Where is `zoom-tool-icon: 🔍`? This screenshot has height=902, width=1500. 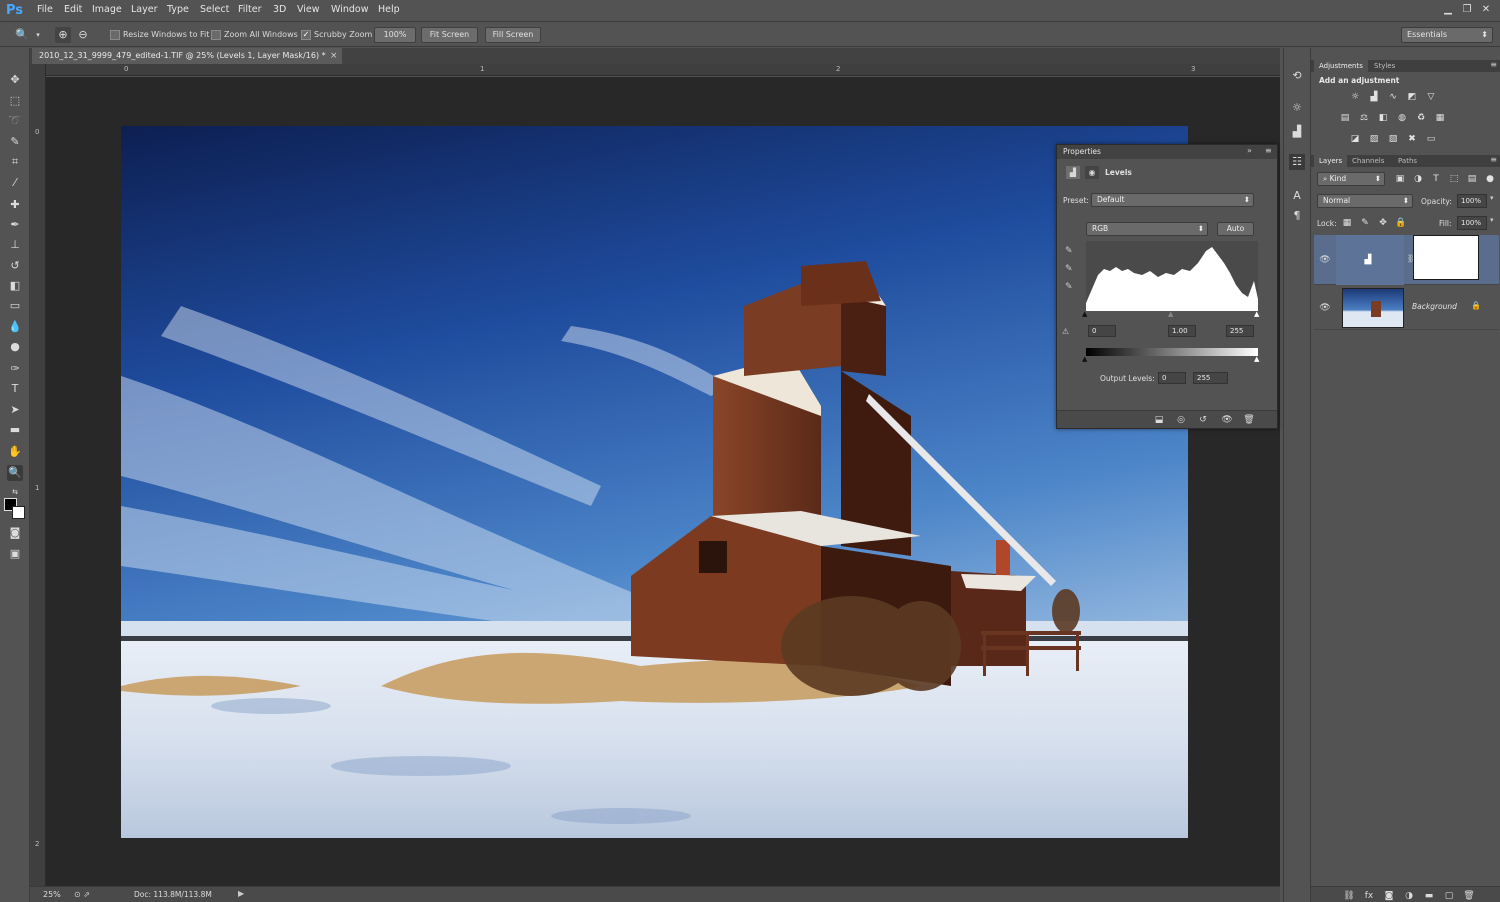
zoom-tool-icon: 🔍 is located at coordinates (15, 473).